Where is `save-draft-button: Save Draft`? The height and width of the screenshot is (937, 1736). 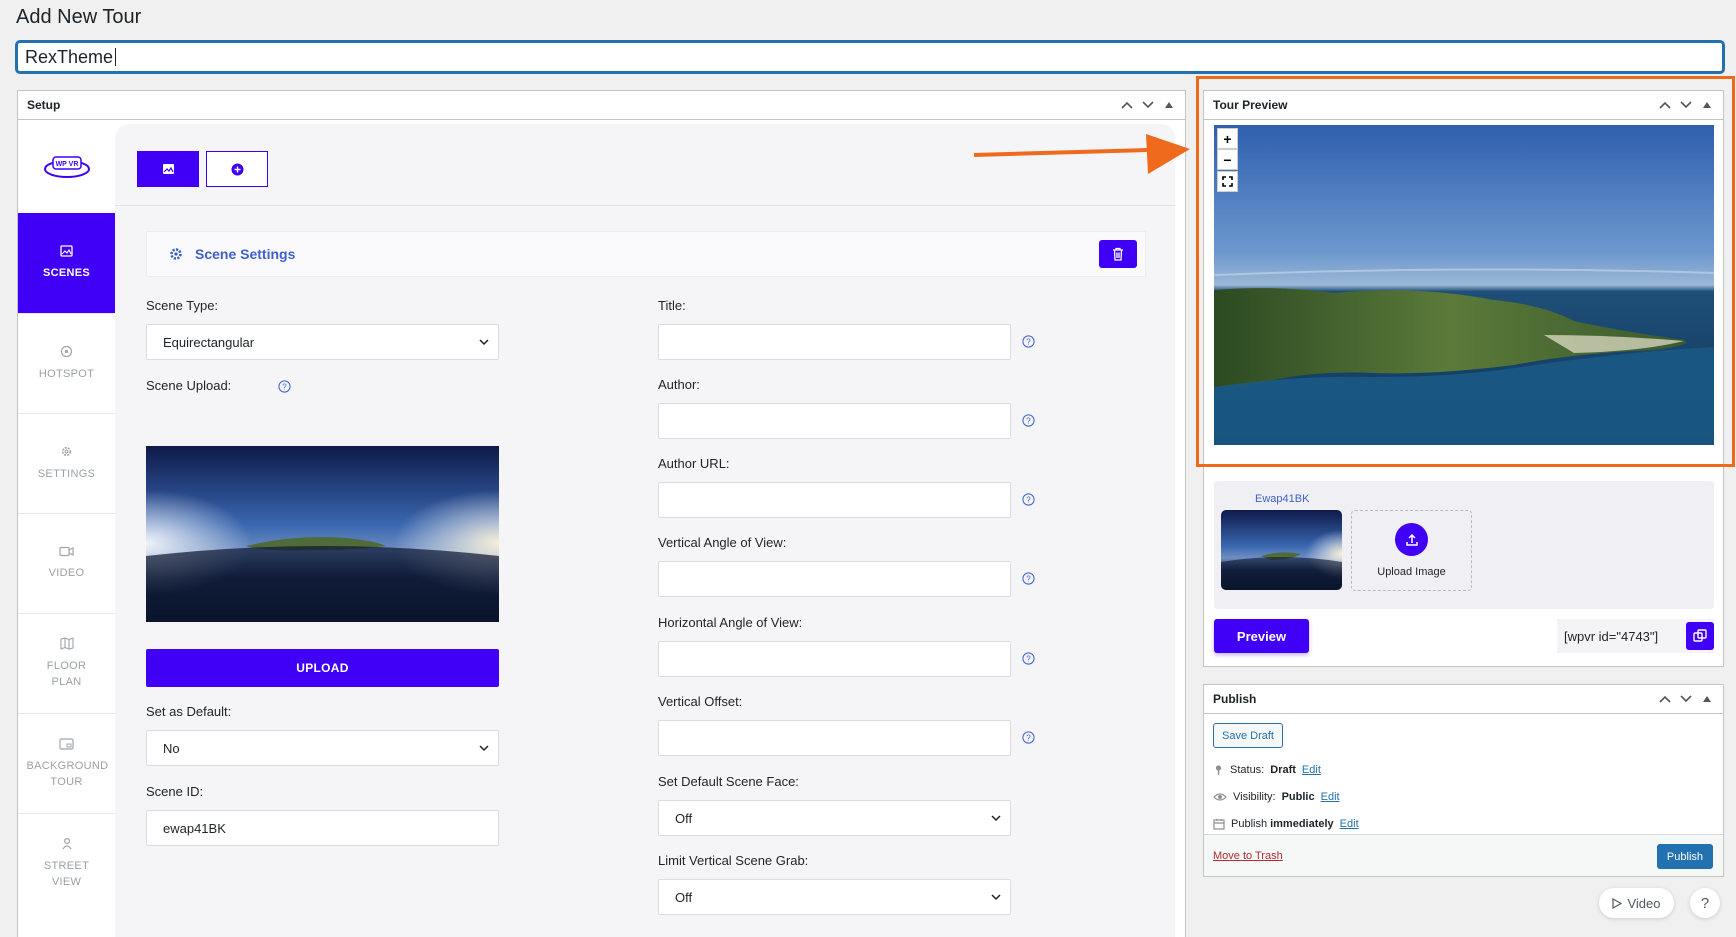 save-draft-button: Save Draft is located at coordinates (1248, 735).